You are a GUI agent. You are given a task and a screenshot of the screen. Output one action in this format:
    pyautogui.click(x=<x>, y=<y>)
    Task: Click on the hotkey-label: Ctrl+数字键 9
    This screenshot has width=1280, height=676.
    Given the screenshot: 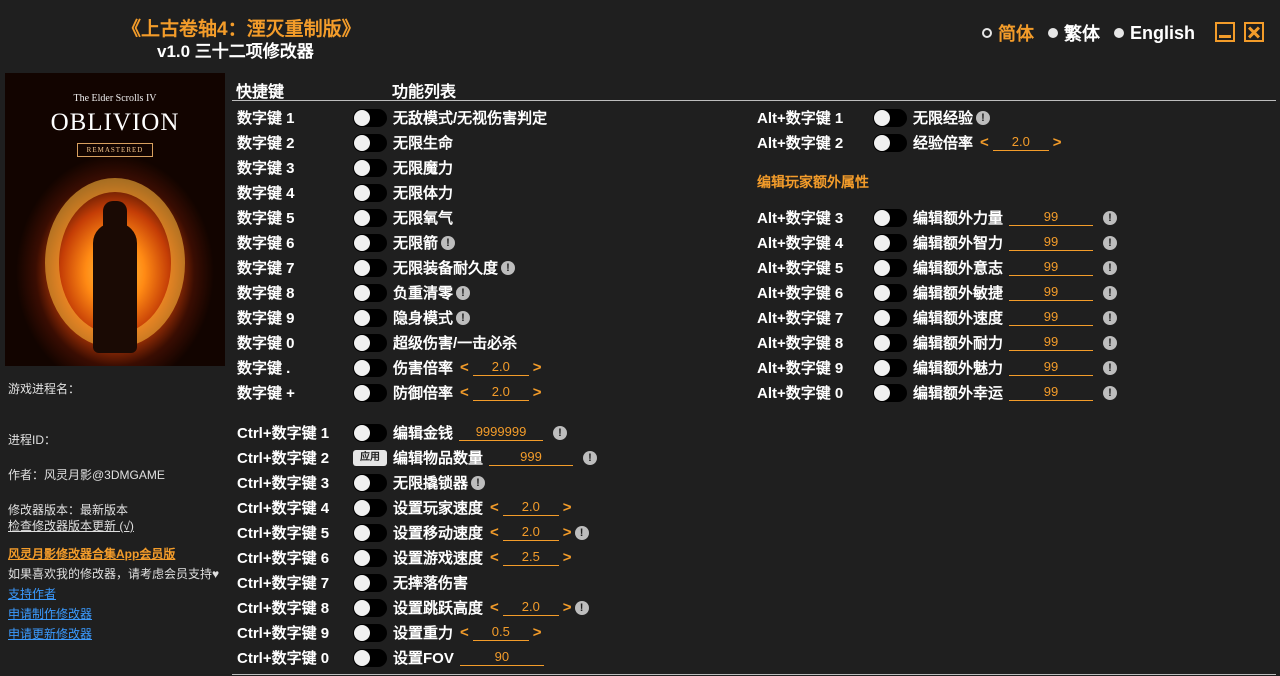 What is the action you would take?
    pyautogui.click(x=283, y=633)
    